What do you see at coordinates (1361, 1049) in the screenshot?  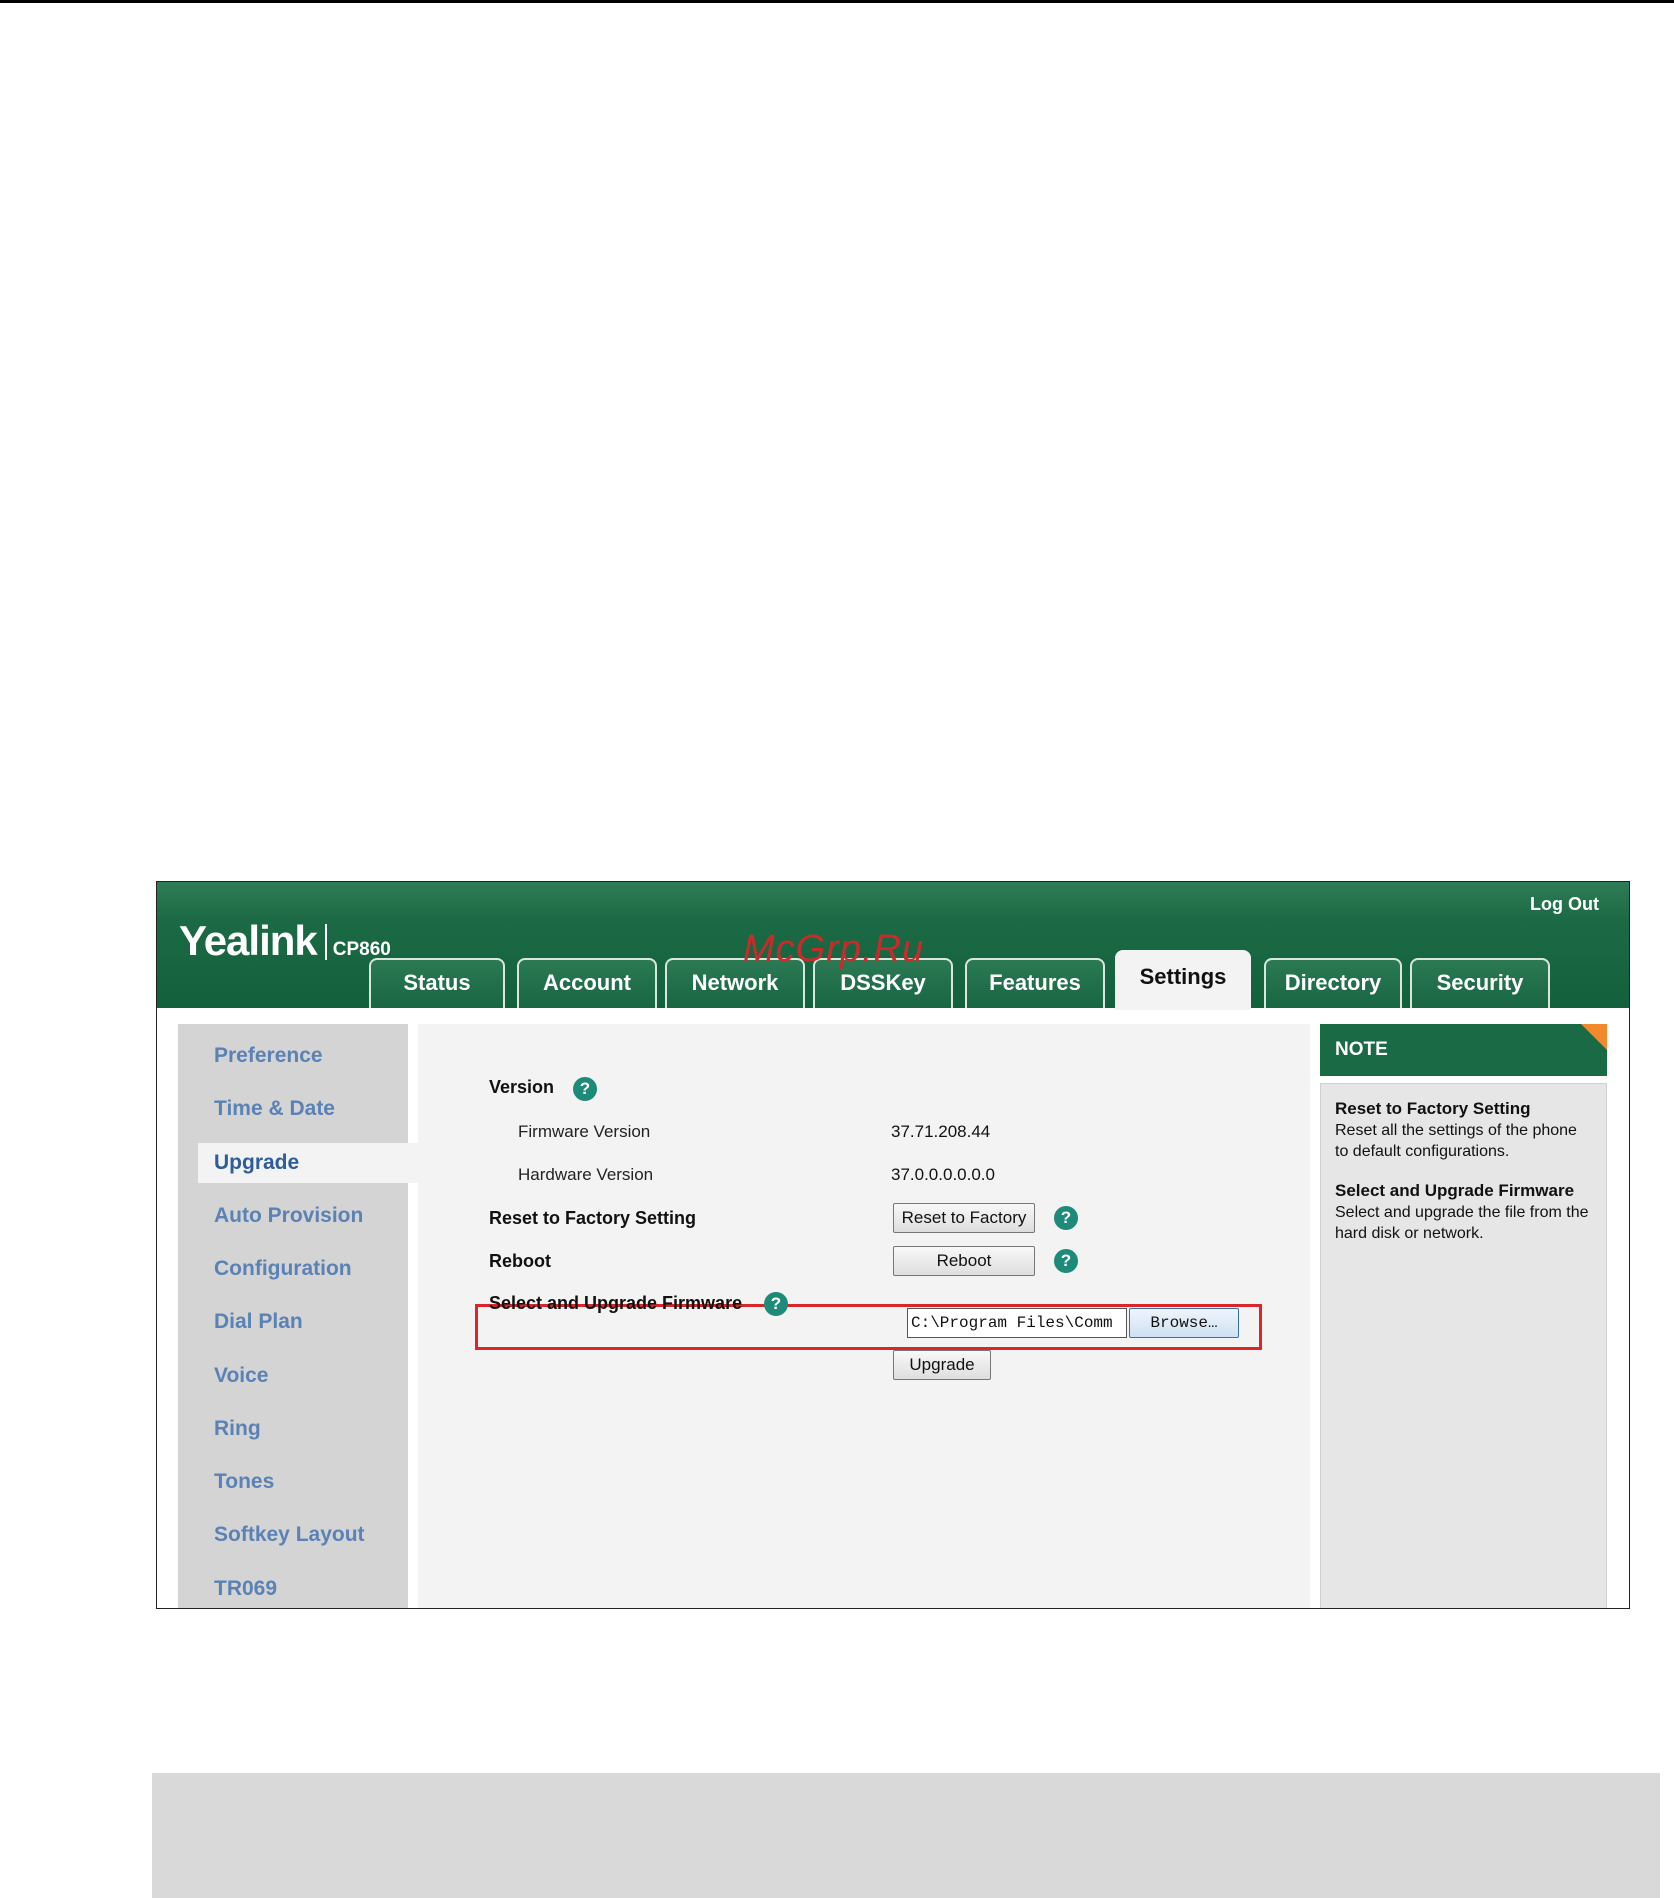 I see `note-title: NOTE` at bounding box center [1361, 1049].